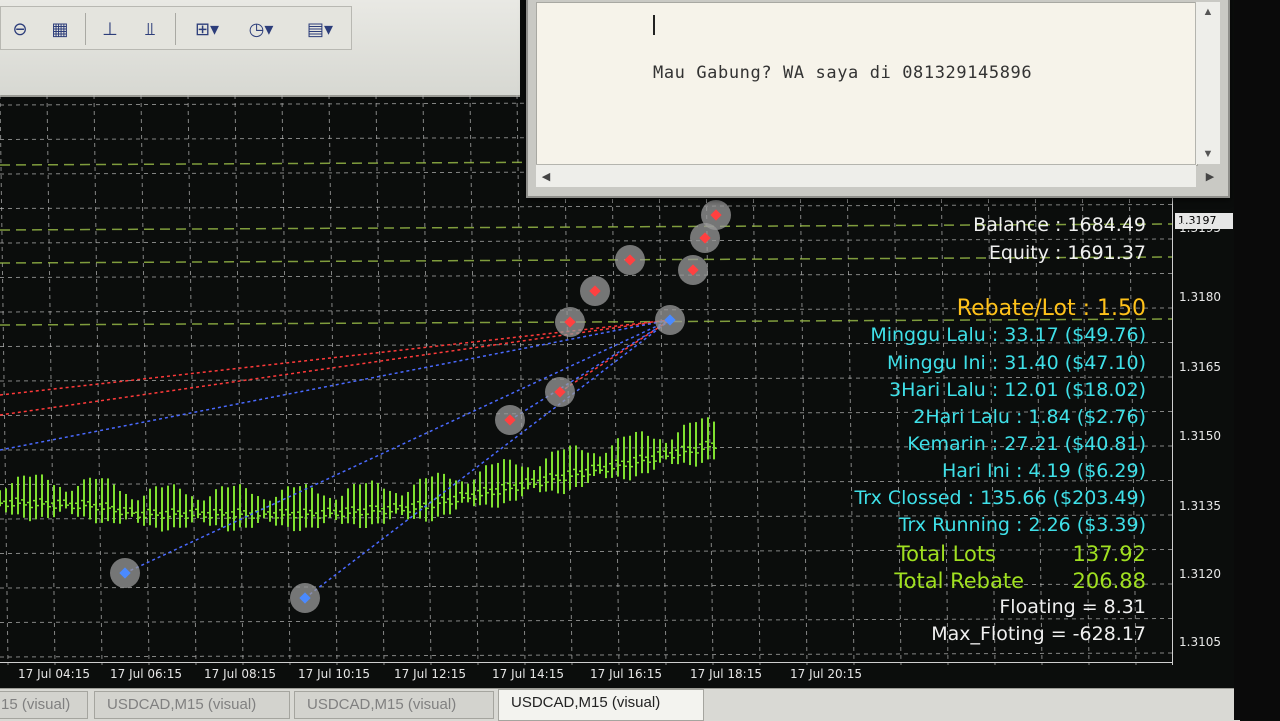 The width and height of the screenshot is (1280, 721). I want to click on price-tick: 1.3150, so click(1200, 436).